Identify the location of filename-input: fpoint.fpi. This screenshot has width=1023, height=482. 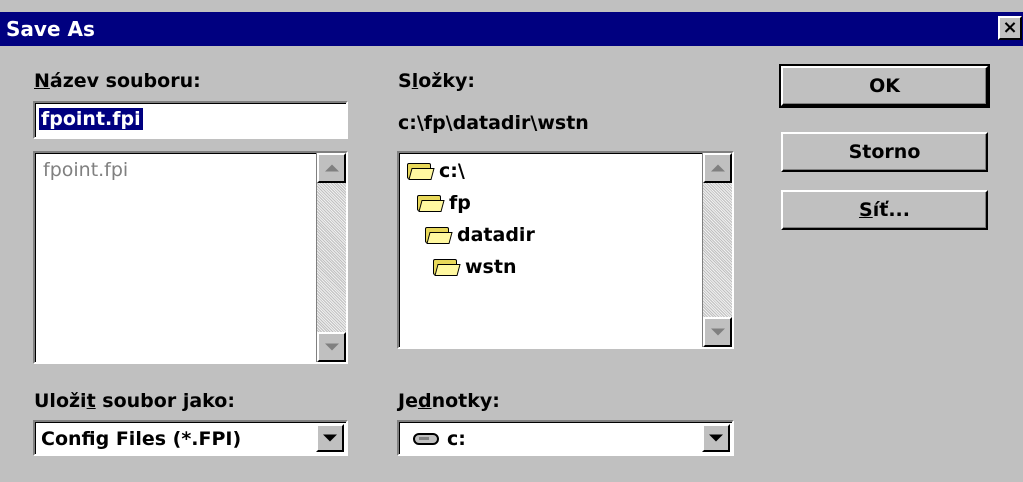
(190, 120).